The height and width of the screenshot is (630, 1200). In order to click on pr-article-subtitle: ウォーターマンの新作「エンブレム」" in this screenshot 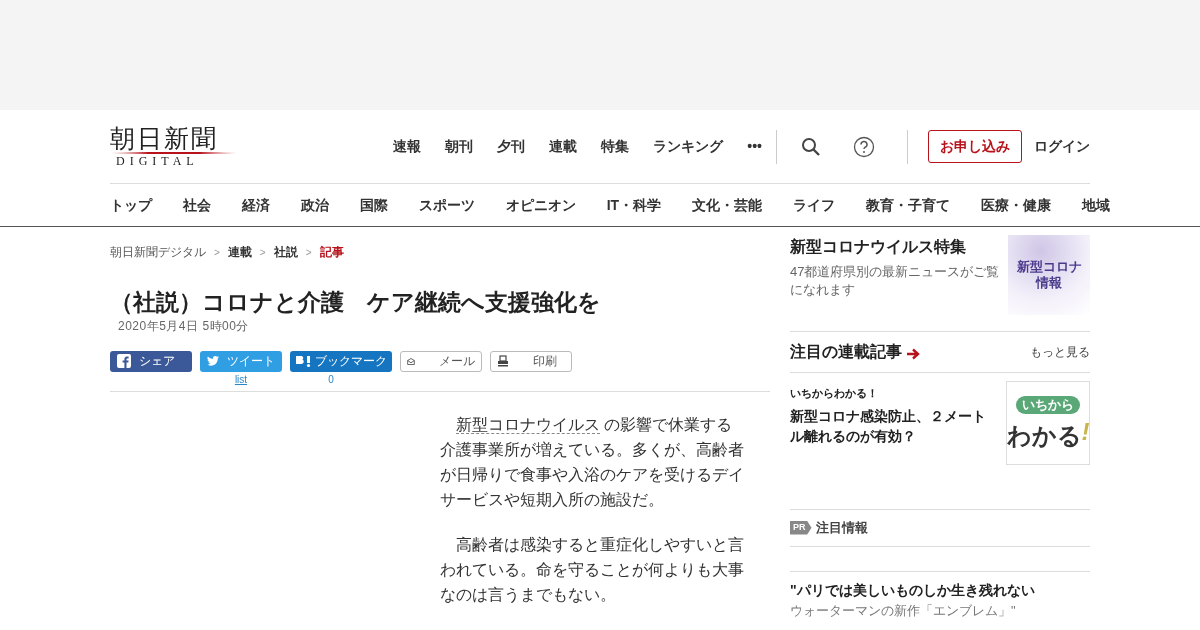, I will do `click(903, 610)`.